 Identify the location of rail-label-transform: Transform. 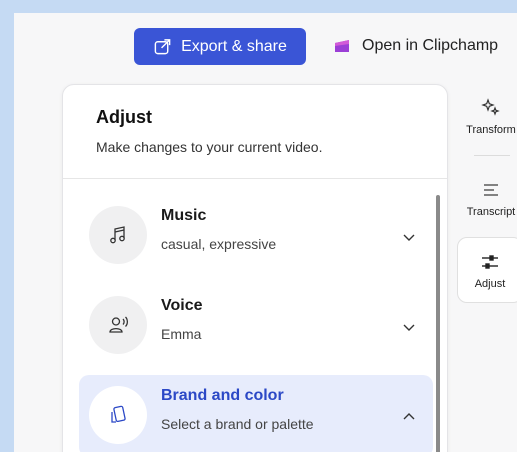
(491, 130).